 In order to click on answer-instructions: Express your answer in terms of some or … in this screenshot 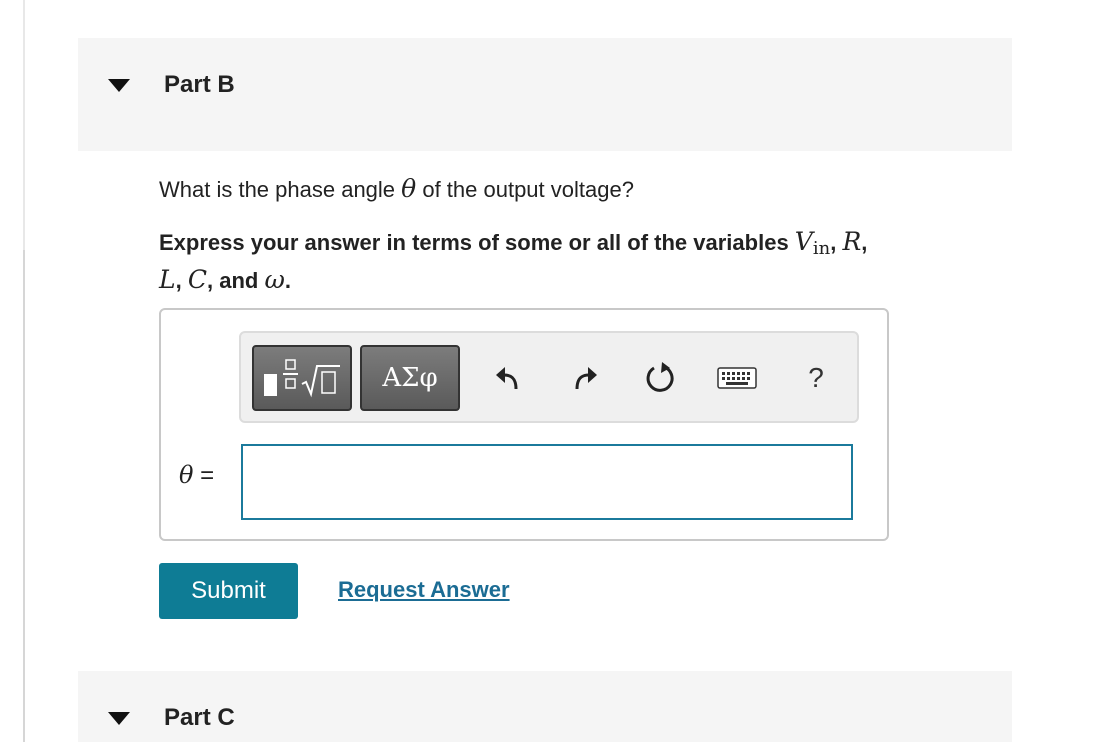, I will do `click(589, 261)`.